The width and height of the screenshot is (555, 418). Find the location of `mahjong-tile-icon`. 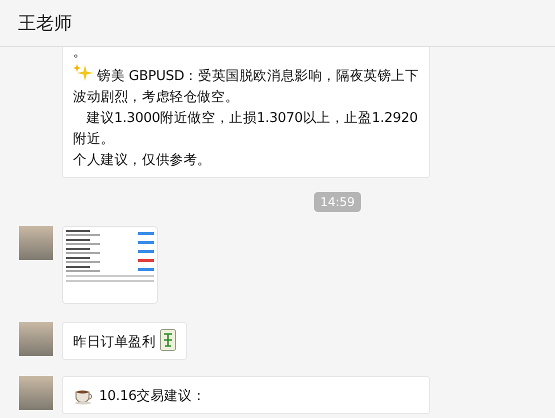

mahjong-tile-icon is located at coordinates (168, 340).